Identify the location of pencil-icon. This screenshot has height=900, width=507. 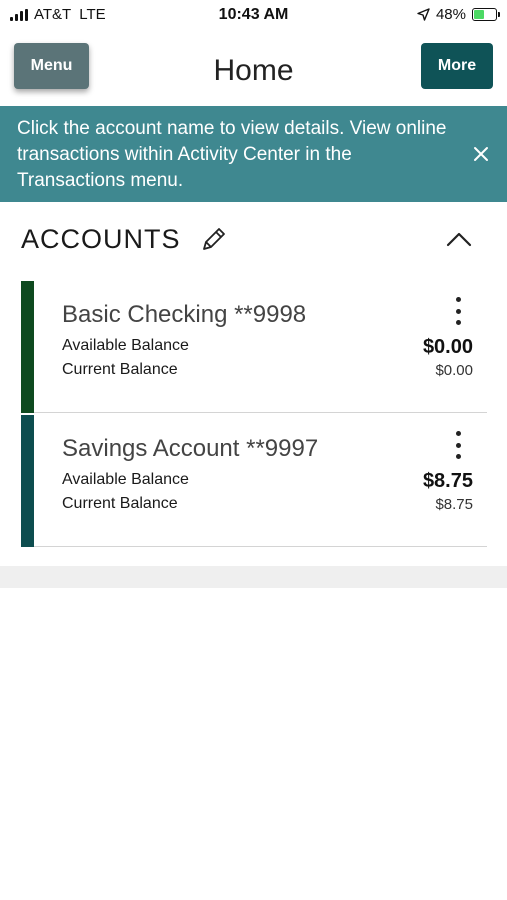
(214, 239).